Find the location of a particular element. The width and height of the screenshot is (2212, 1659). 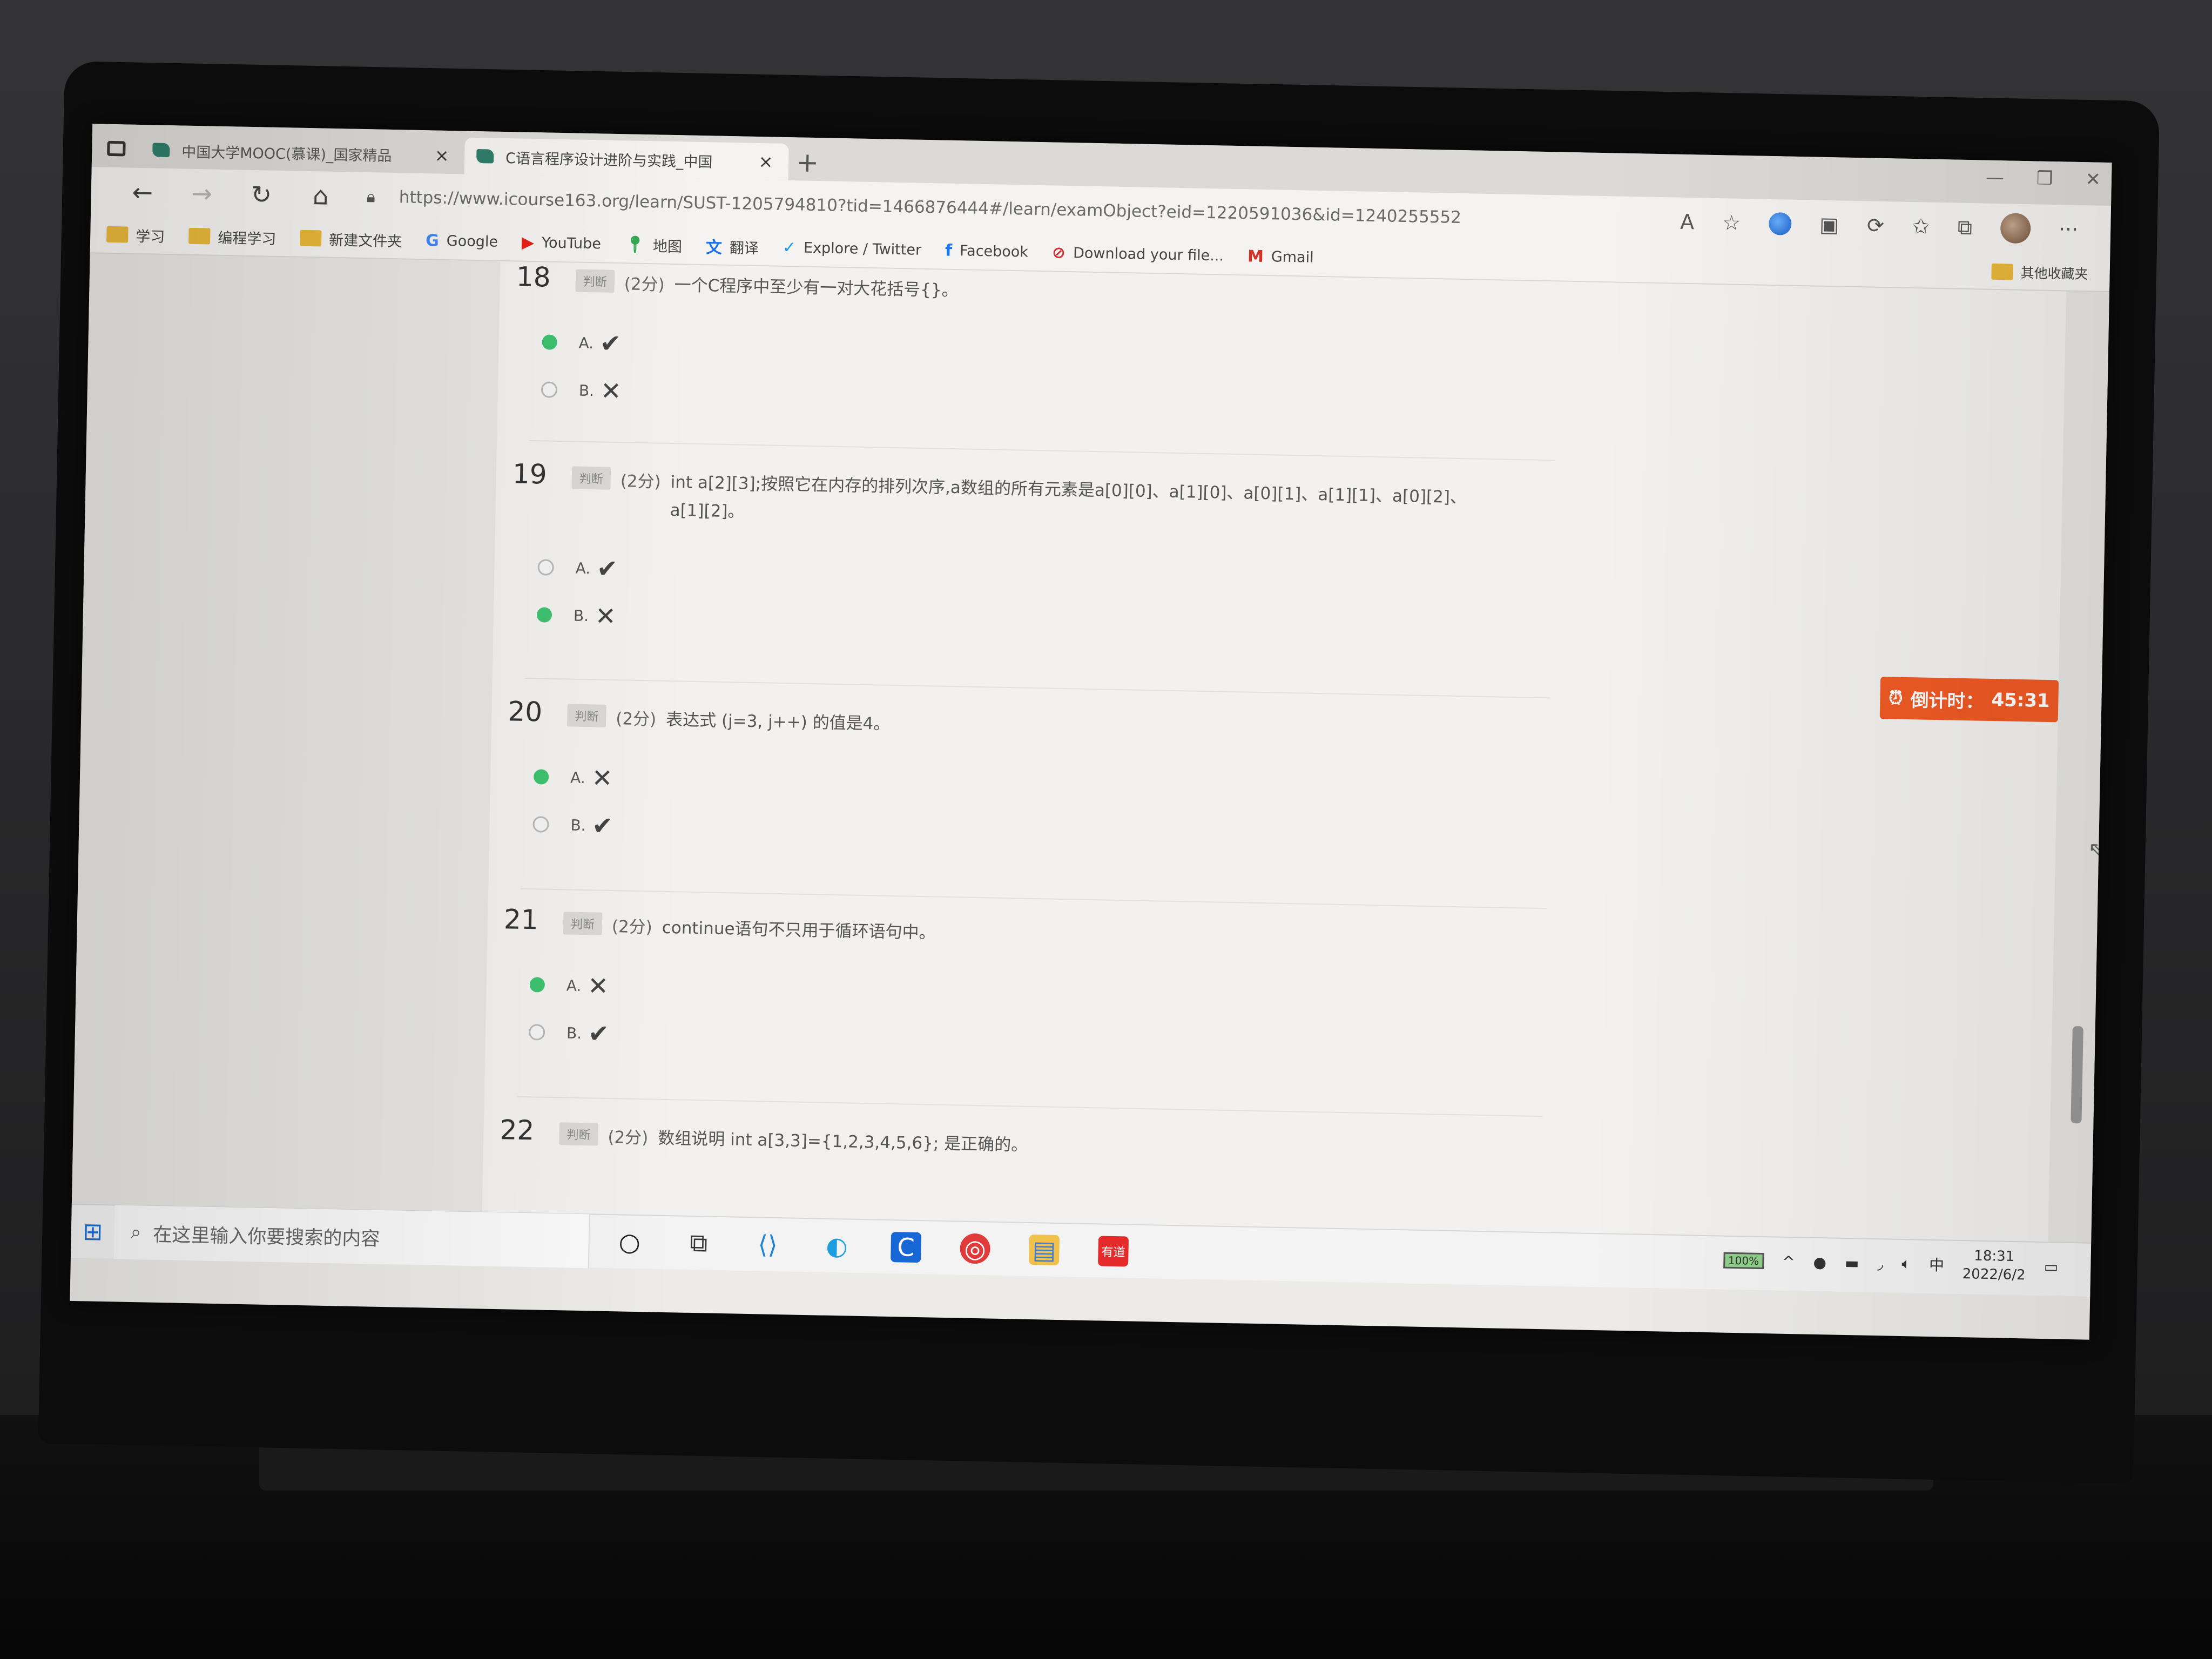

extension-puzzle-icon: ▣ is located at coordinates (1829, 225).